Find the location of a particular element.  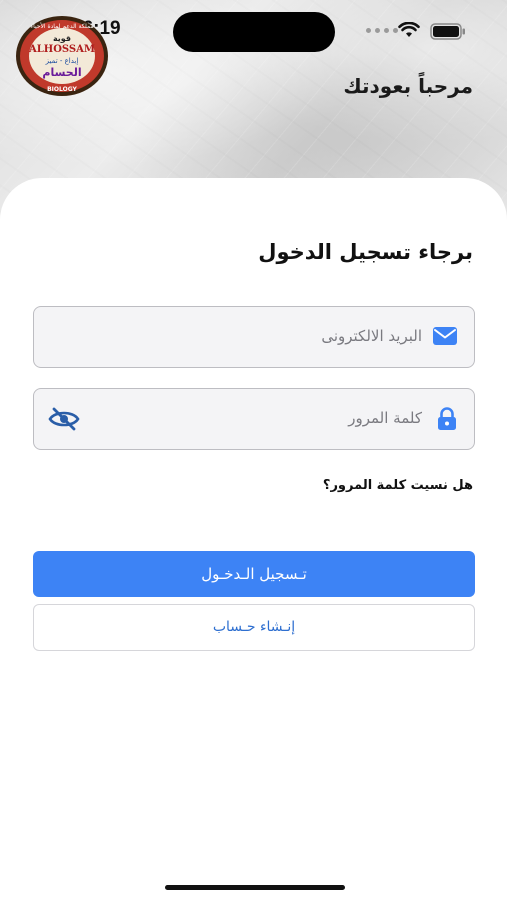

password-field: كلمة المرور is located at coordinates (254, 419).